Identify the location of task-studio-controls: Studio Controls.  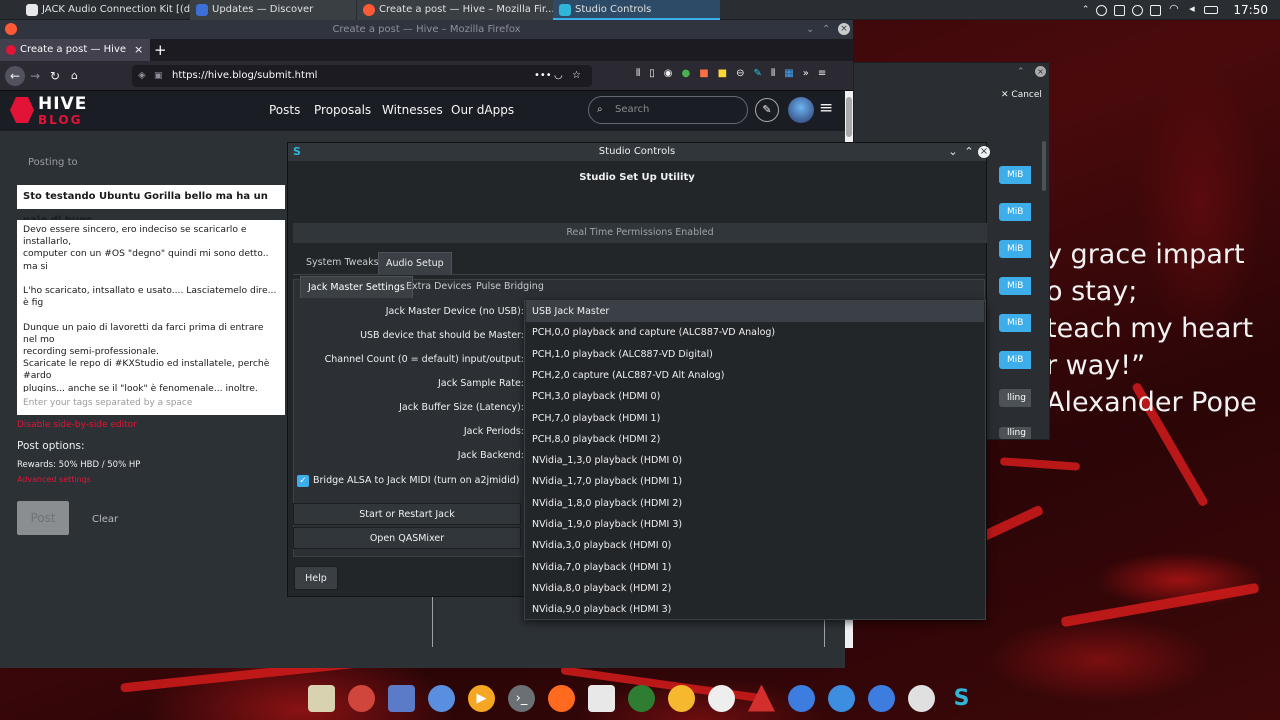
(636, 10).